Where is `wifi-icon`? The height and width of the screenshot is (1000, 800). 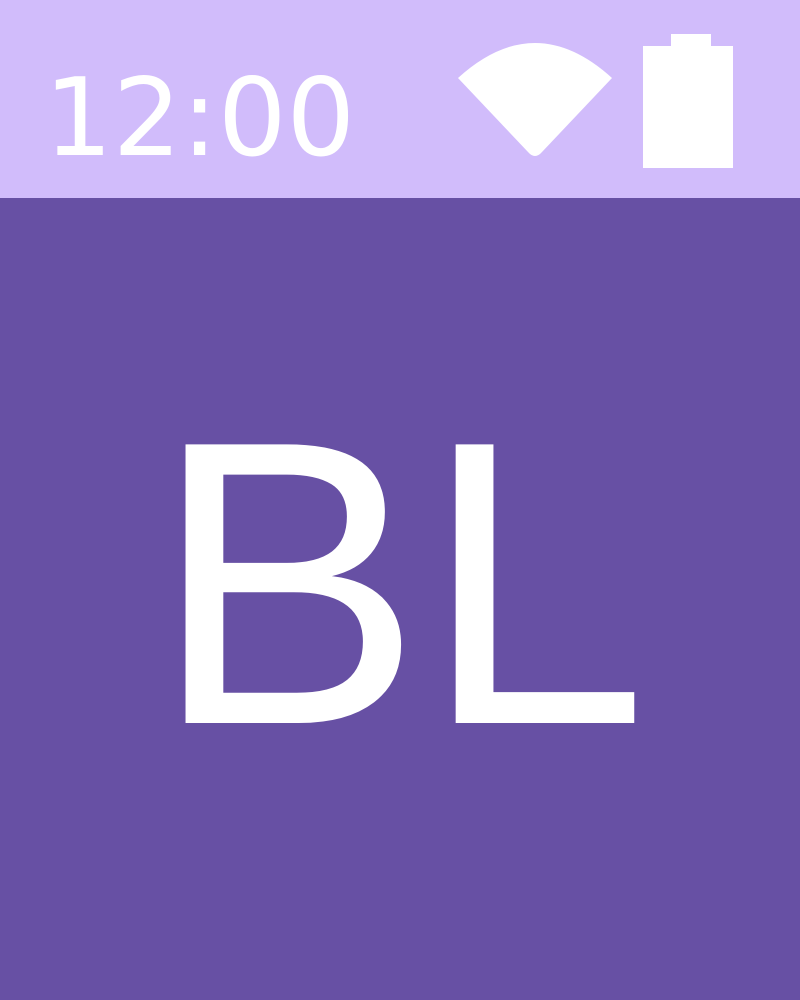 wifi-icon is located at coordinates (535, 99).